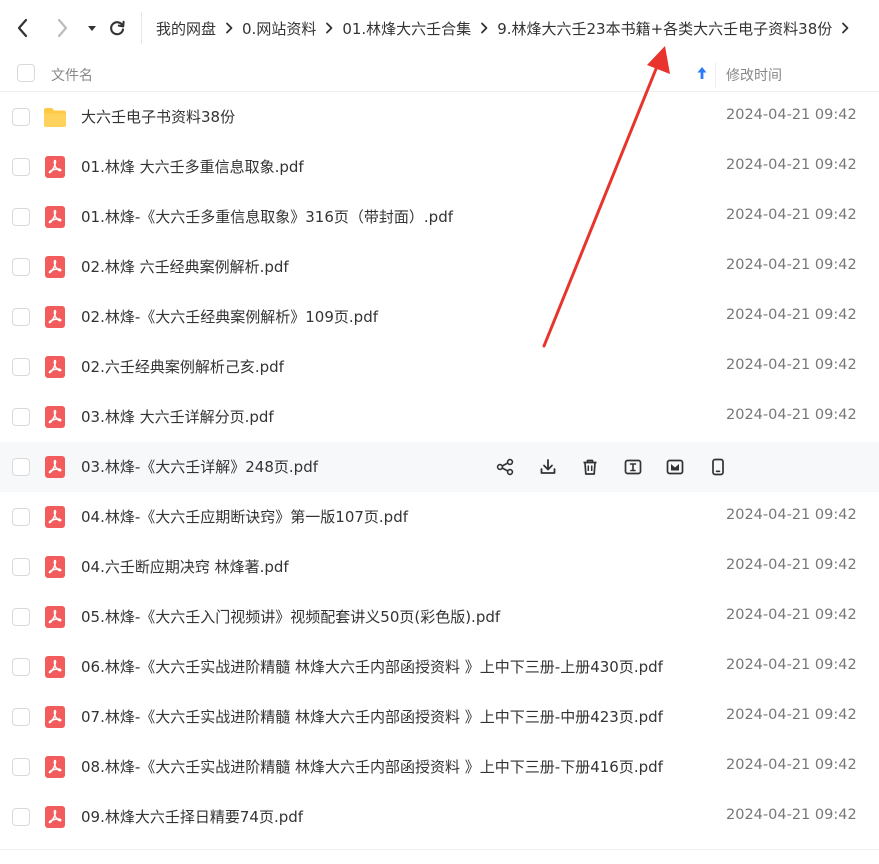 The width and height of the screenshot is (879, 864). I want to click on mobile-button, so click(718, 467).